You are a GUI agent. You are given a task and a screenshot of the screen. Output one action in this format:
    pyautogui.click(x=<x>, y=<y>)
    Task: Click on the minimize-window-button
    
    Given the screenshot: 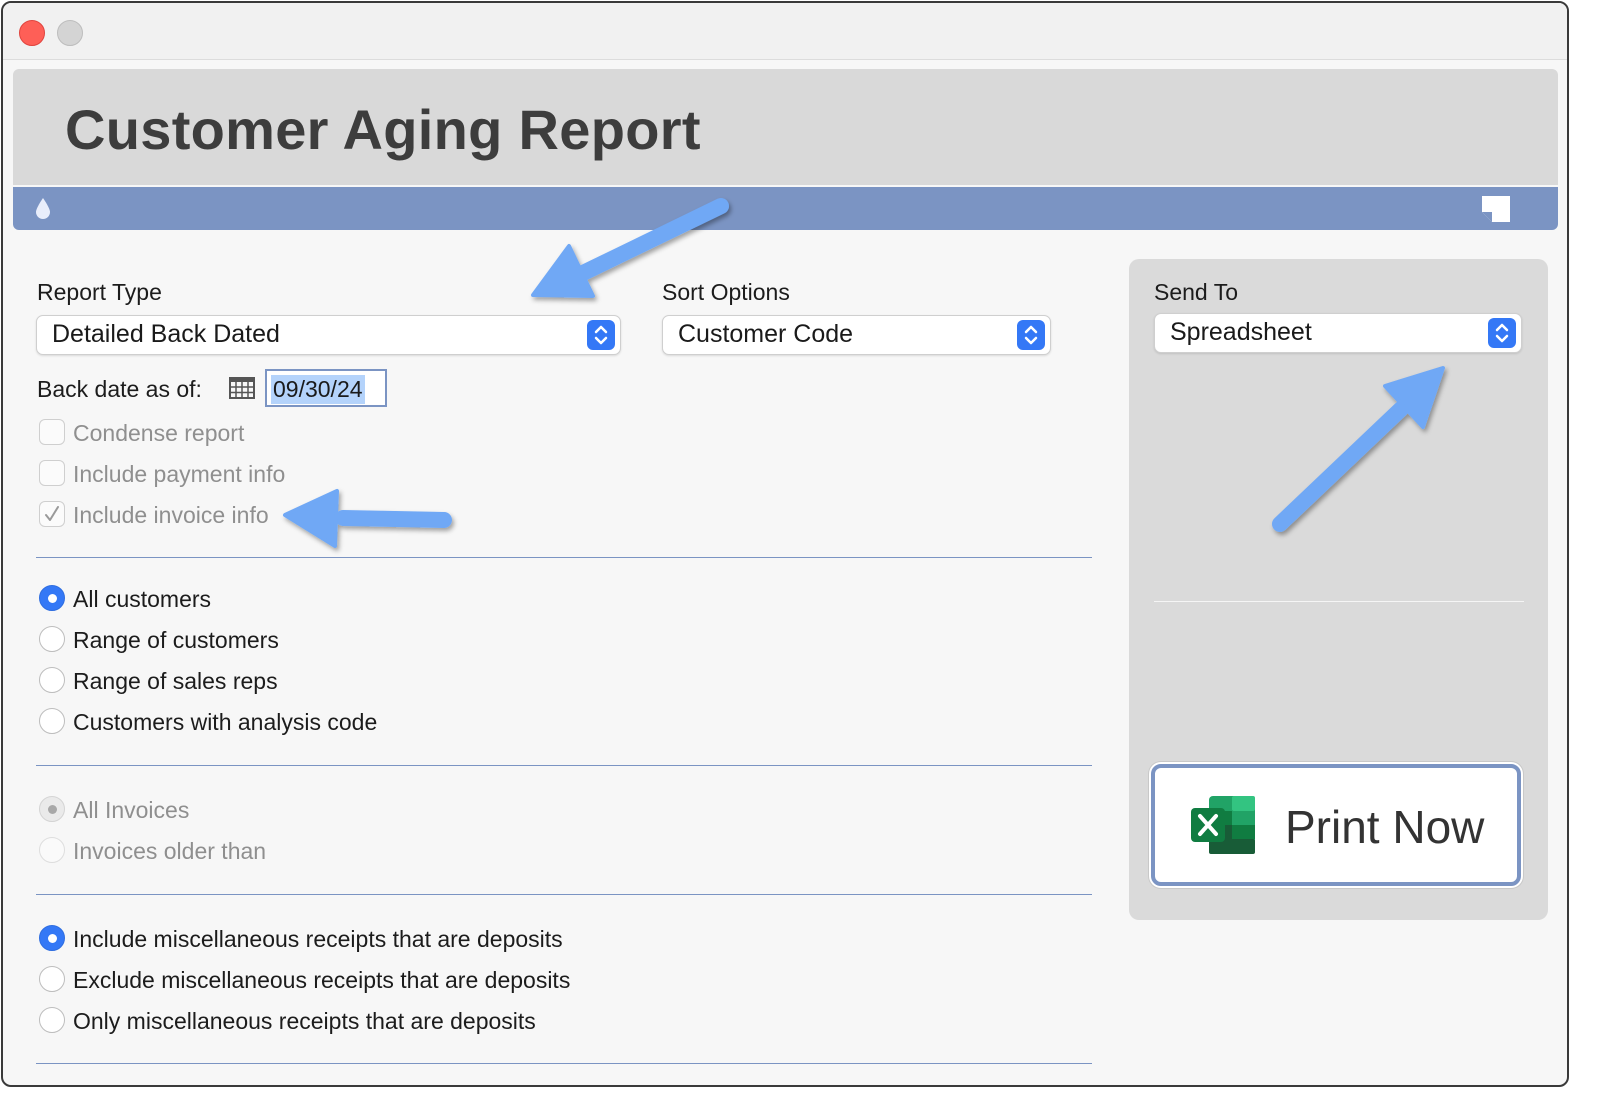 What is the action you would take?
    pyautogui.click(x=70, y=33)
    